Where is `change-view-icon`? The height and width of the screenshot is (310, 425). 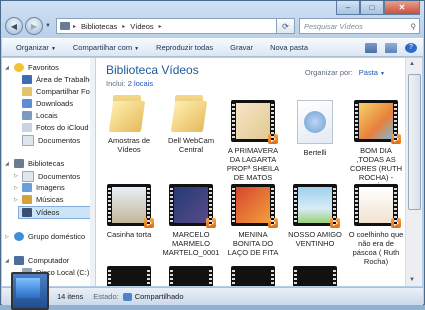 change-view-icon is located at coordinates (371, 48).